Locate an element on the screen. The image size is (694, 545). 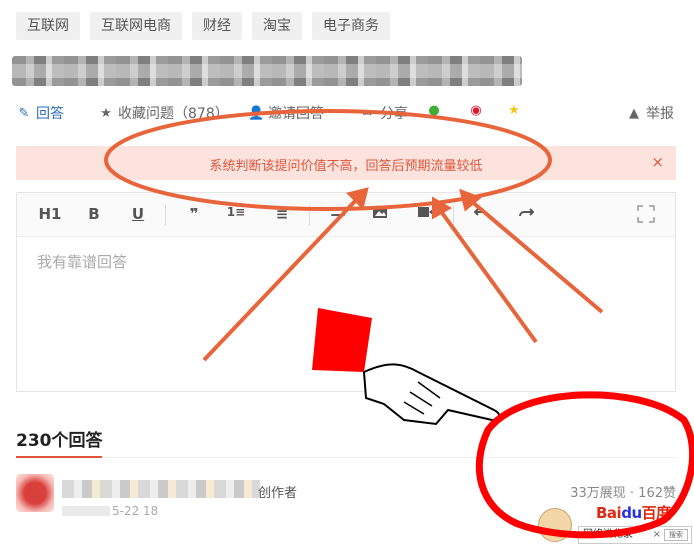
quote-button: ❞ is located at coordinates (194, 216).